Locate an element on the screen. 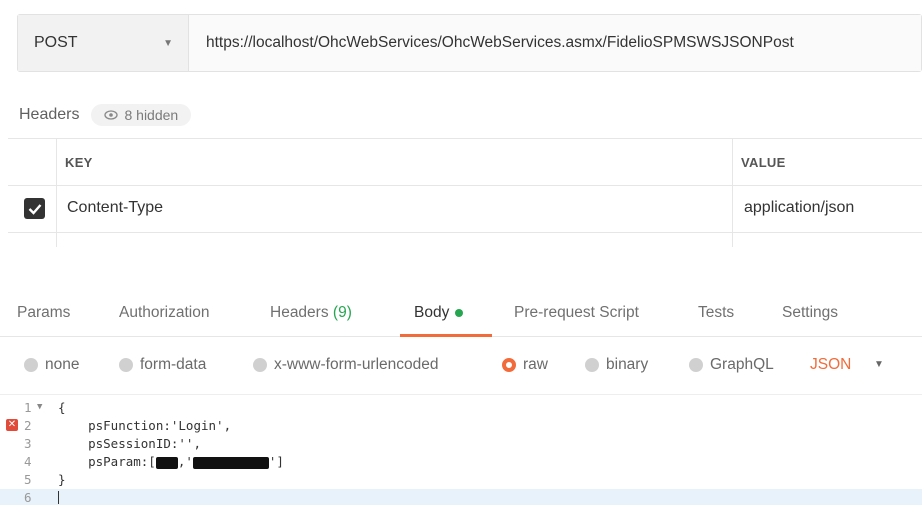  header-key-cell: Content-Type is located at coordinates (115, 208).